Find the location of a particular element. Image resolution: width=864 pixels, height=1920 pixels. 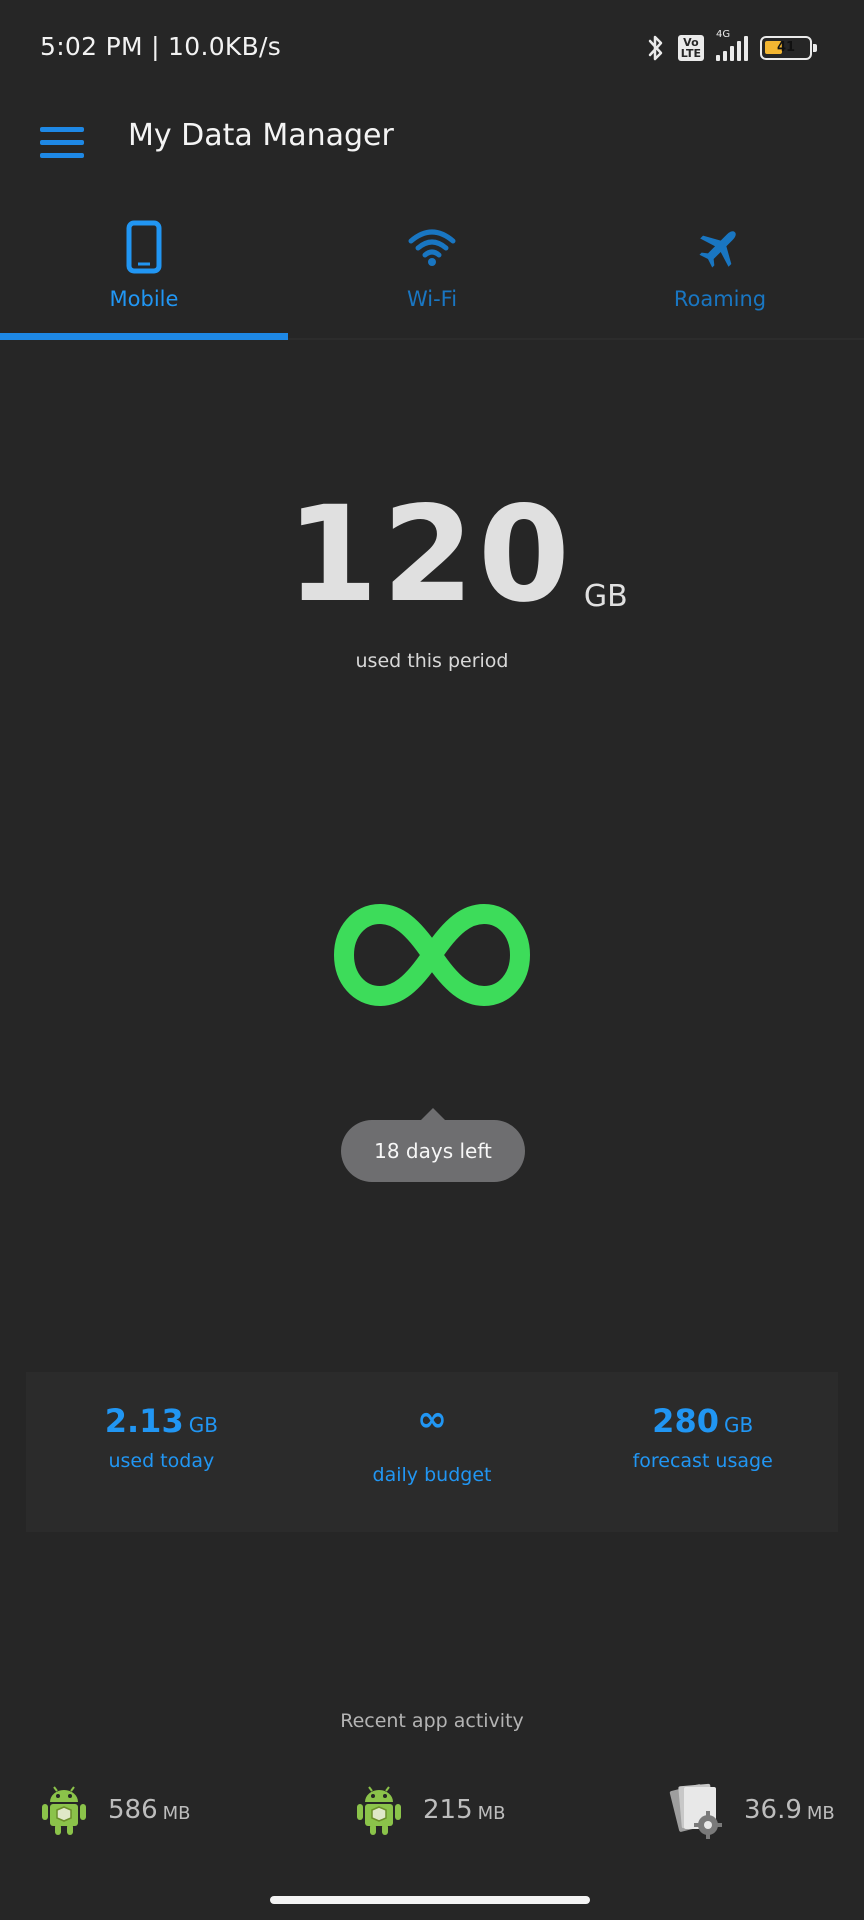

usage-caption: used this period is located at coordinates (432, 661).